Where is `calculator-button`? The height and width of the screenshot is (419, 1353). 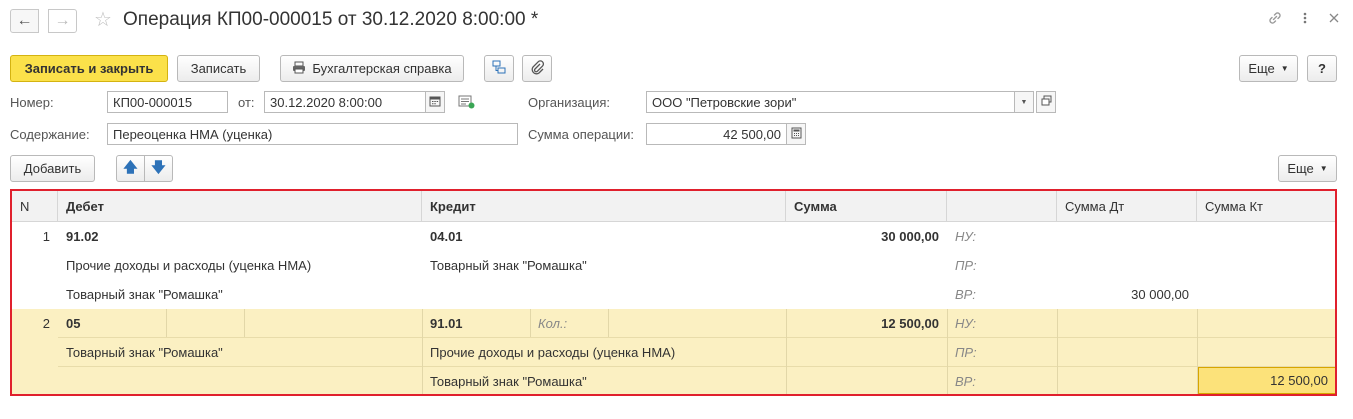 calculator-button is located at coordinates (796, 134).